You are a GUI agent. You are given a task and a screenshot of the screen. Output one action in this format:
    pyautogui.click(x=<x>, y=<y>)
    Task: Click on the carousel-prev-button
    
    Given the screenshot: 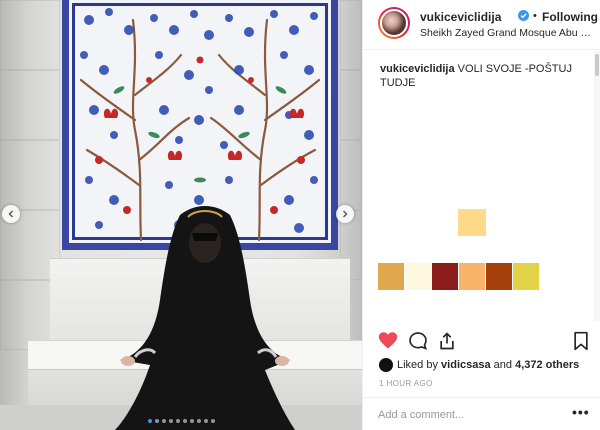 What is the action you would take?
    pyautogui.click(x=11, y=214)
    